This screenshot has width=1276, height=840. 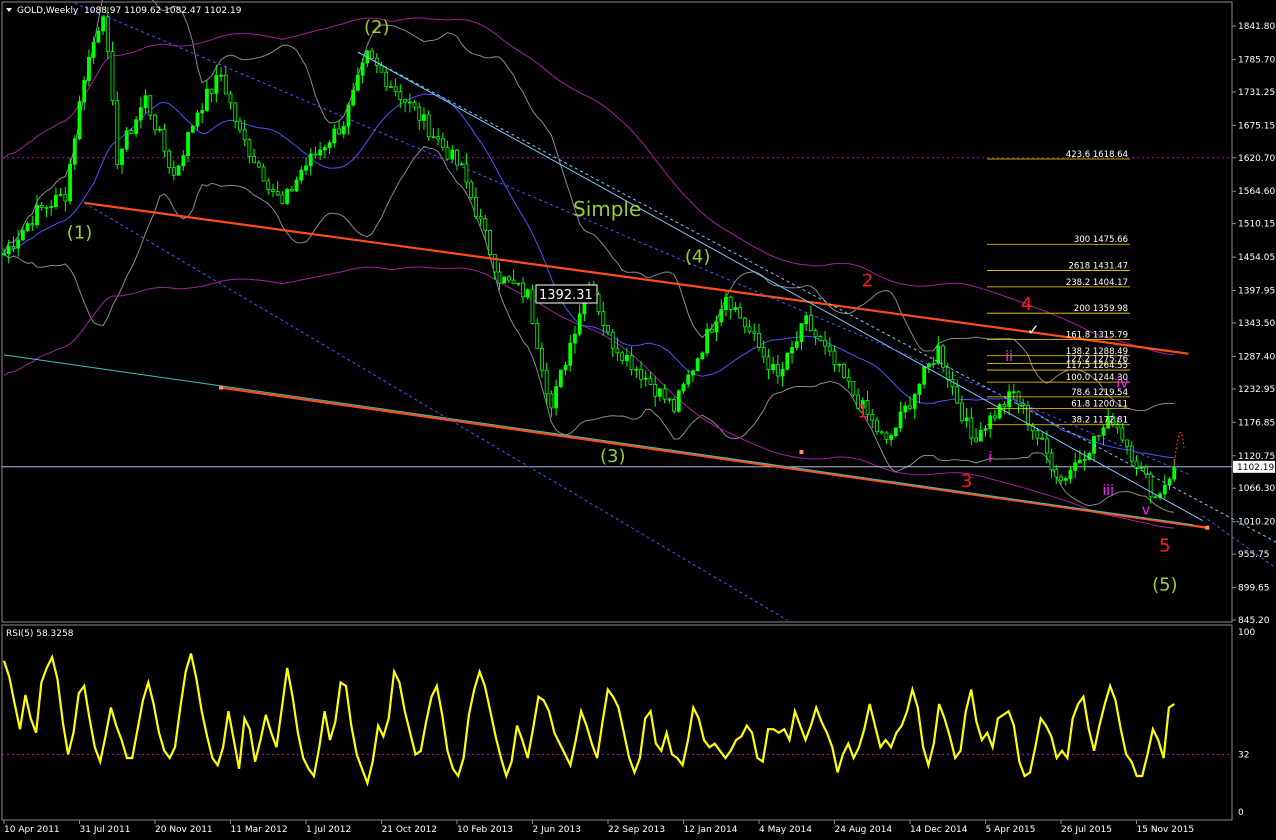 I want to click on fib-level-label: 38.2 1172.81, so click(x=1099, y=421).